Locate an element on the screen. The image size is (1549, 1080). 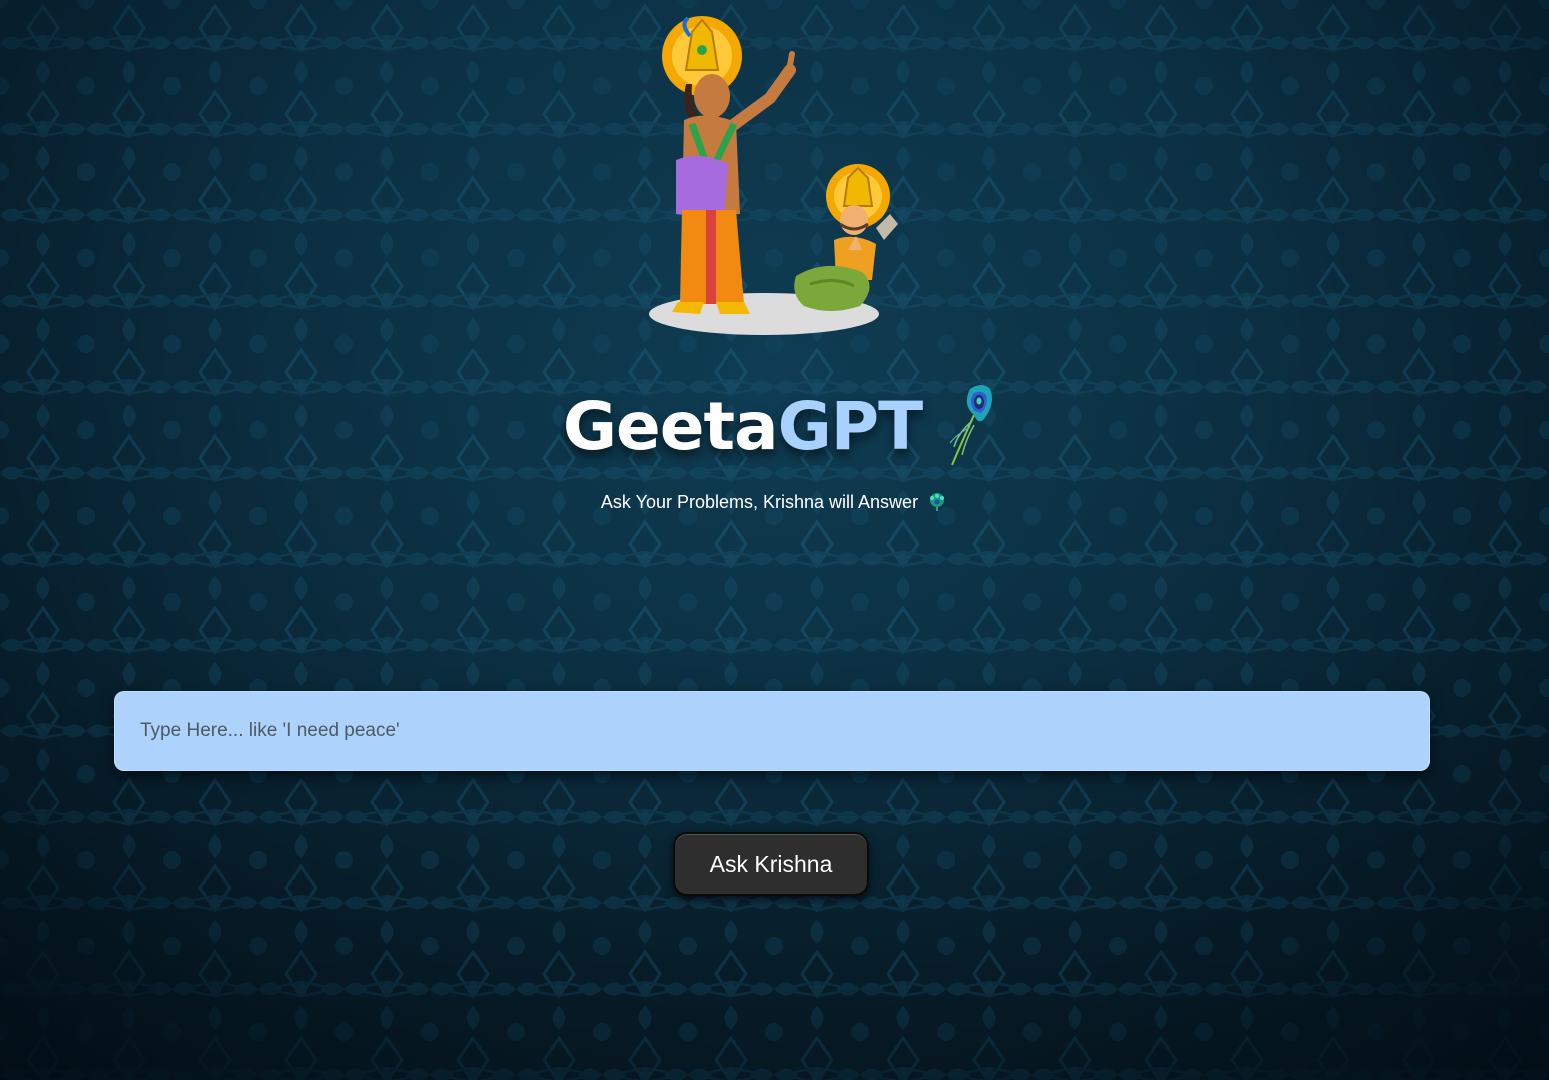
peacock-icon is located at coordinates (937, 502).